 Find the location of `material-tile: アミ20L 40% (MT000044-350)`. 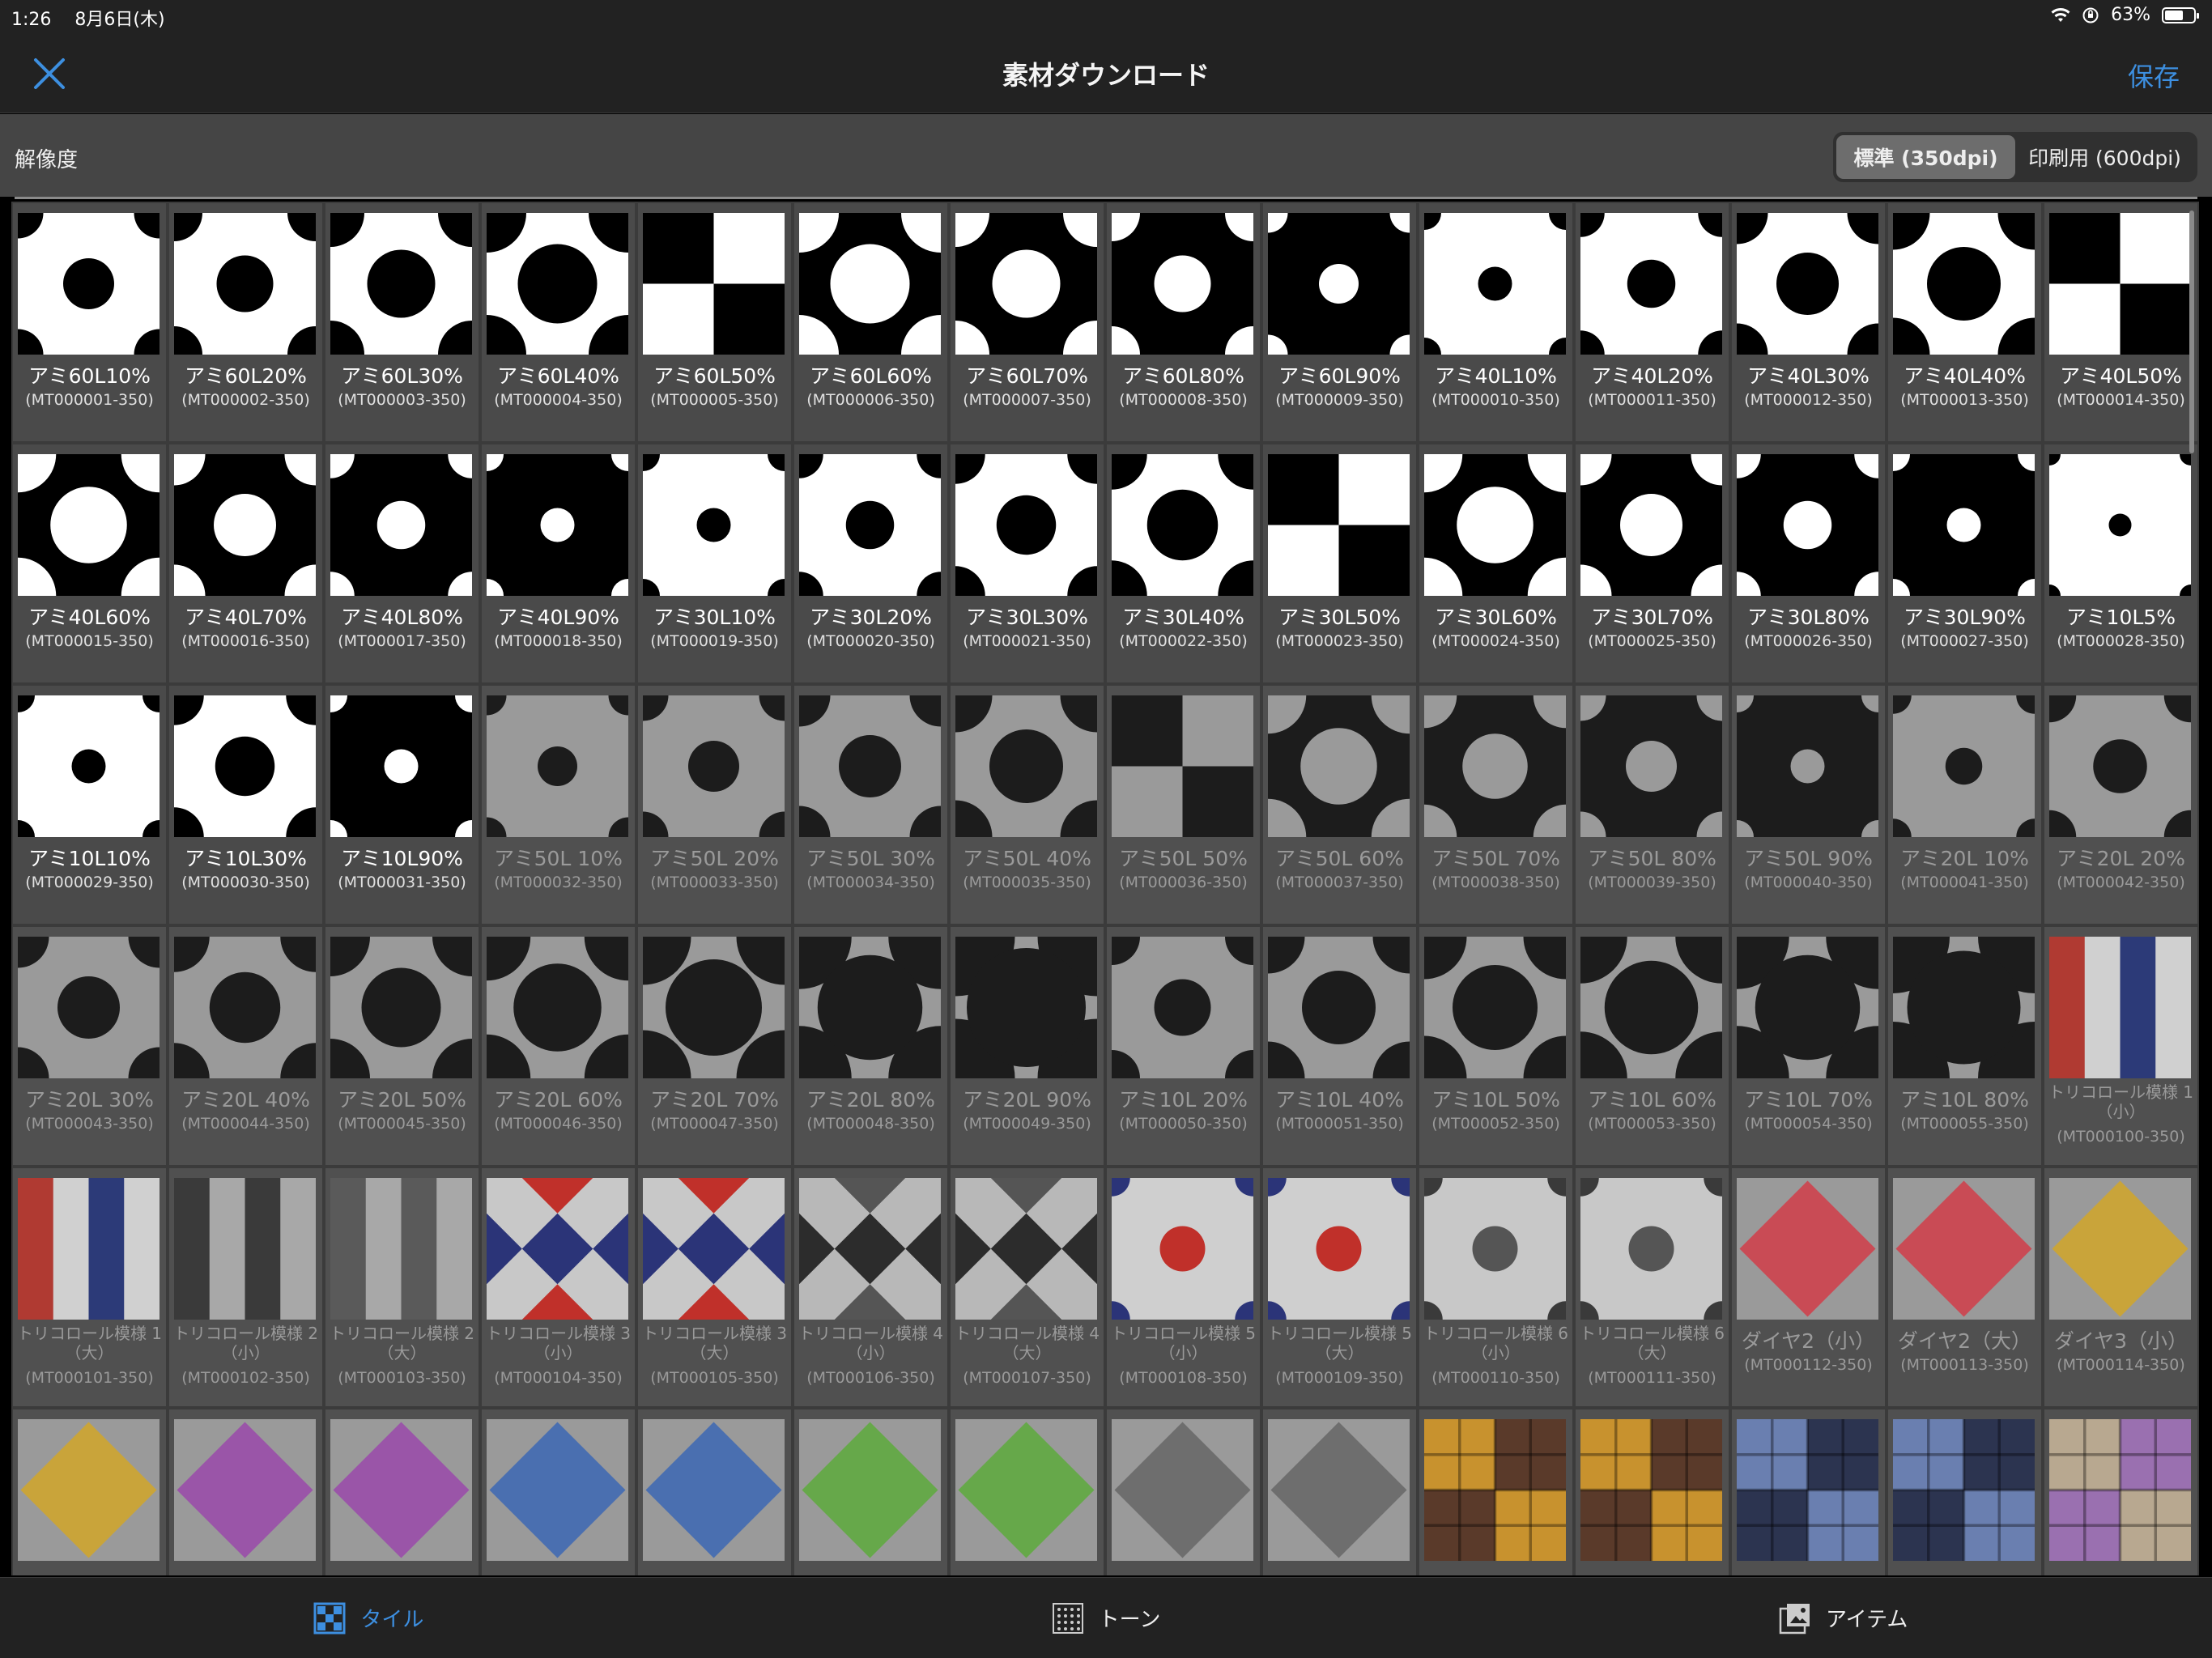

material-tile: アミ20L 40% (MT000044-350) is located at coordinates (246, 1046).